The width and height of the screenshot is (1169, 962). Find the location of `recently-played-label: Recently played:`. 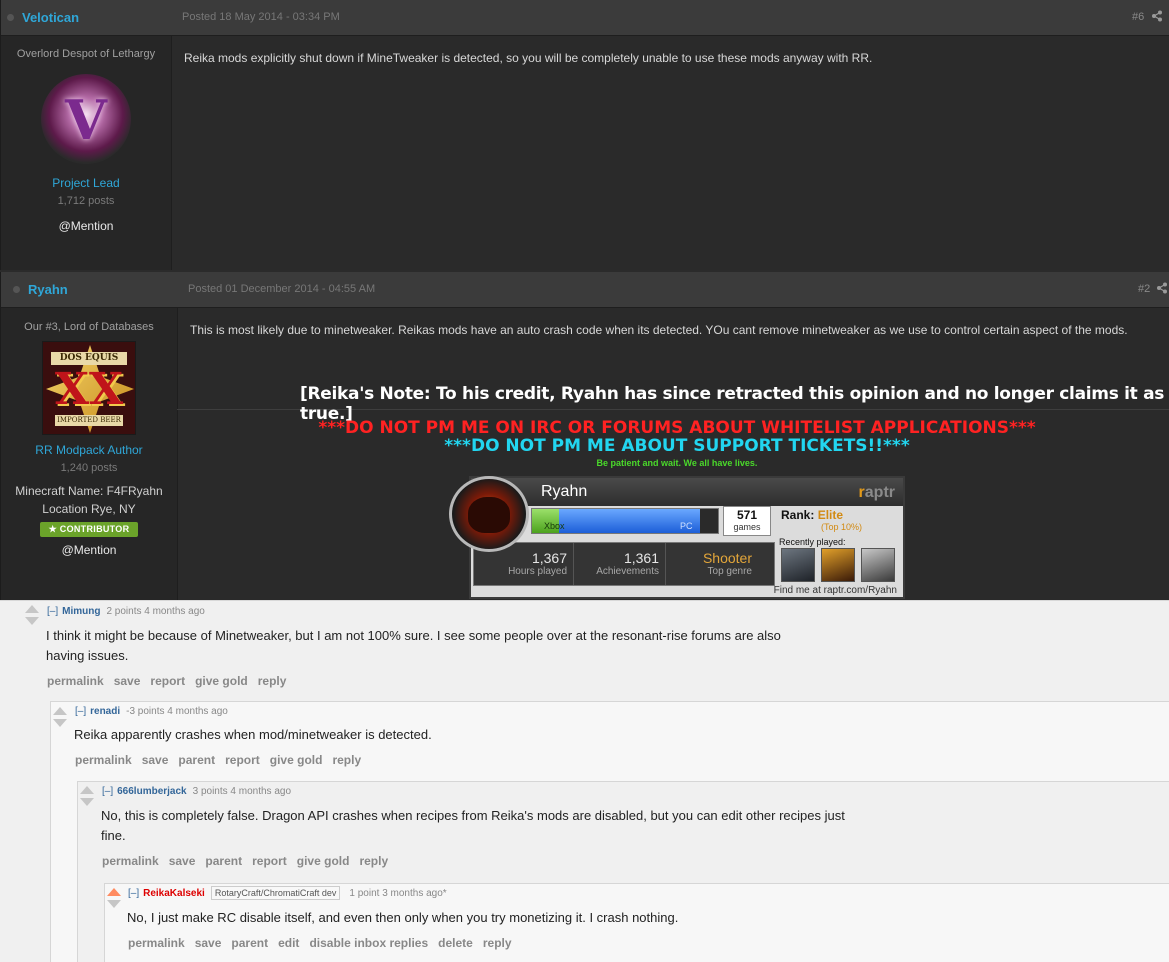

recently-played-label: Recently played: is located at coordinates (812, 542).